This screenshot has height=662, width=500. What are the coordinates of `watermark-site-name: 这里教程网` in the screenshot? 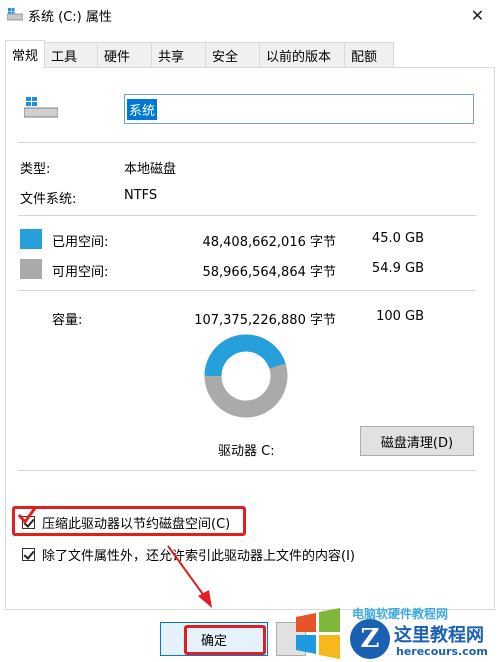 It's located at (439, 635).